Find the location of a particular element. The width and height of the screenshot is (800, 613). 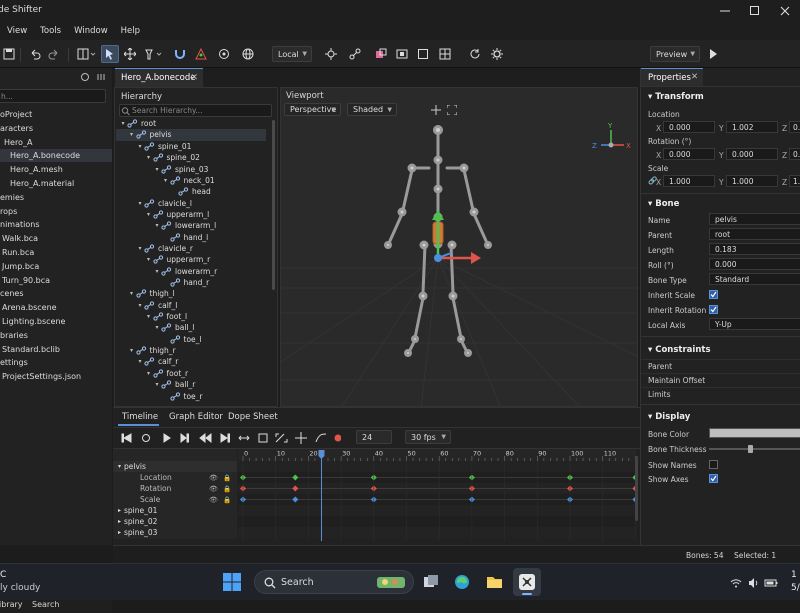

constraint-maintain-offset: Maintain Offset is located at coordinates (676, 380).